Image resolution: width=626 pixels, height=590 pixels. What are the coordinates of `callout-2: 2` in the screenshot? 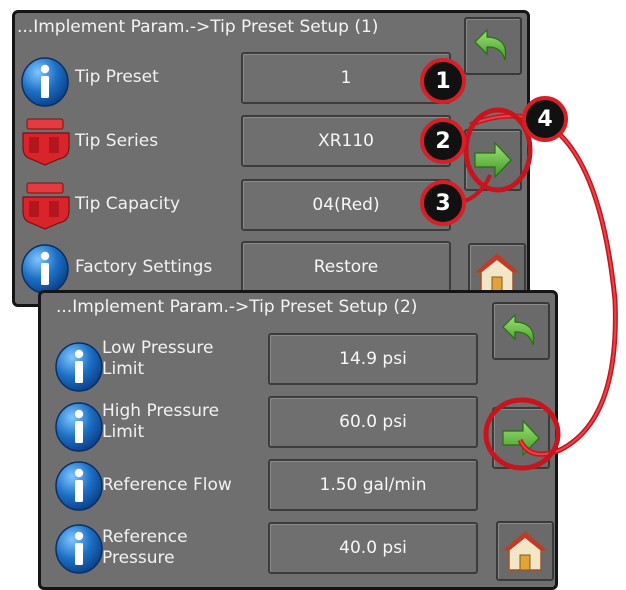 It's located at (443, 141).